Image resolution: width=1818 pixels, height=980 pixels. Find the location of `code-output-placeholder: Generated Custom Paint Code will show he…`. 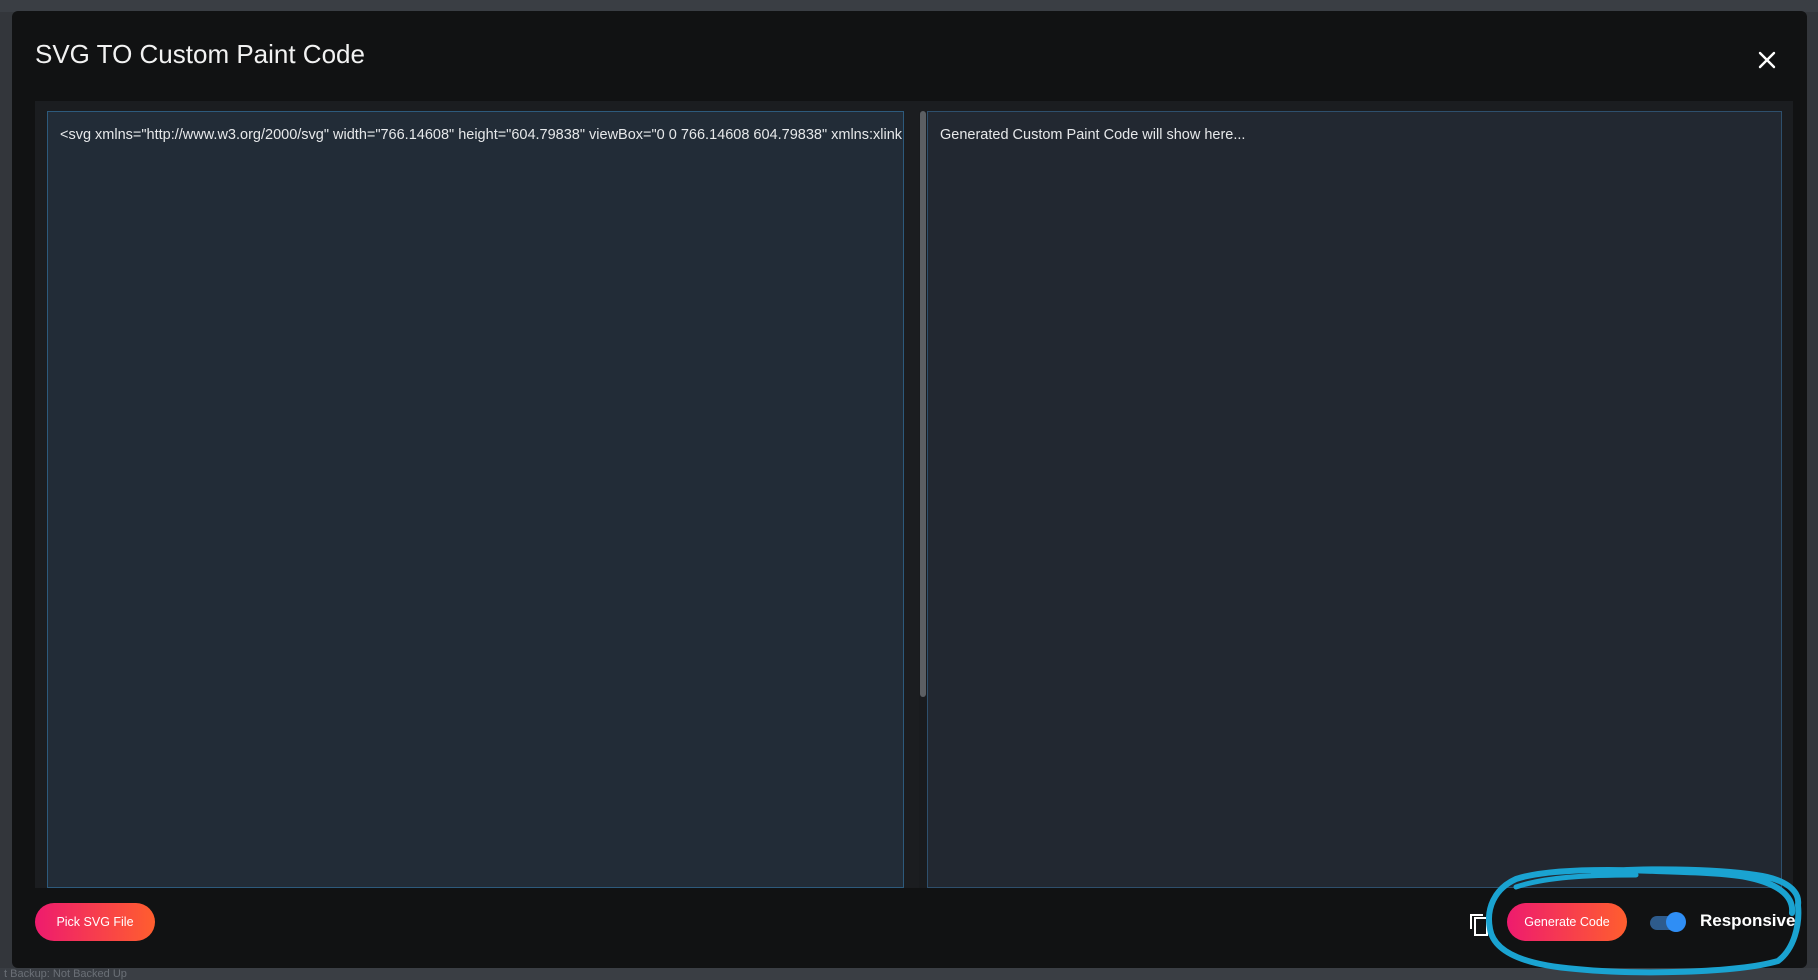

code-output-placeholder: Generated Custom Paint Code will show he… is located at coordinates (1093, 135).